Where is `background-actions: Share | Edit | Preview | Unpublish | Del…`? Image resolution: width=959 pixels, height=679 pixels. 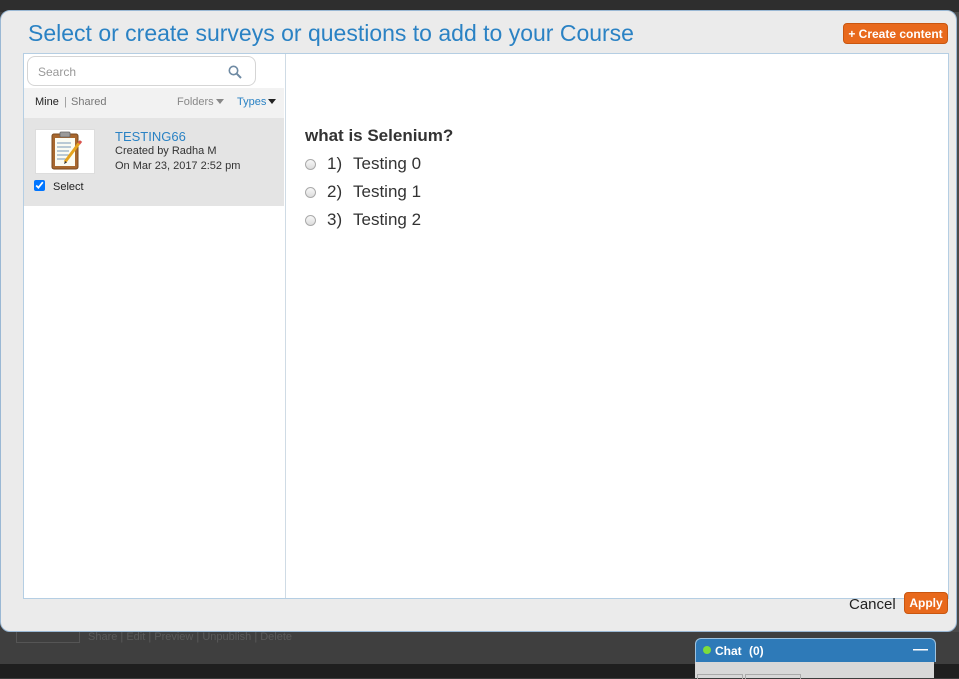
background-actions: Share | Edit | Preview | Unpublish | Del… is located at coordinates (190, 637).